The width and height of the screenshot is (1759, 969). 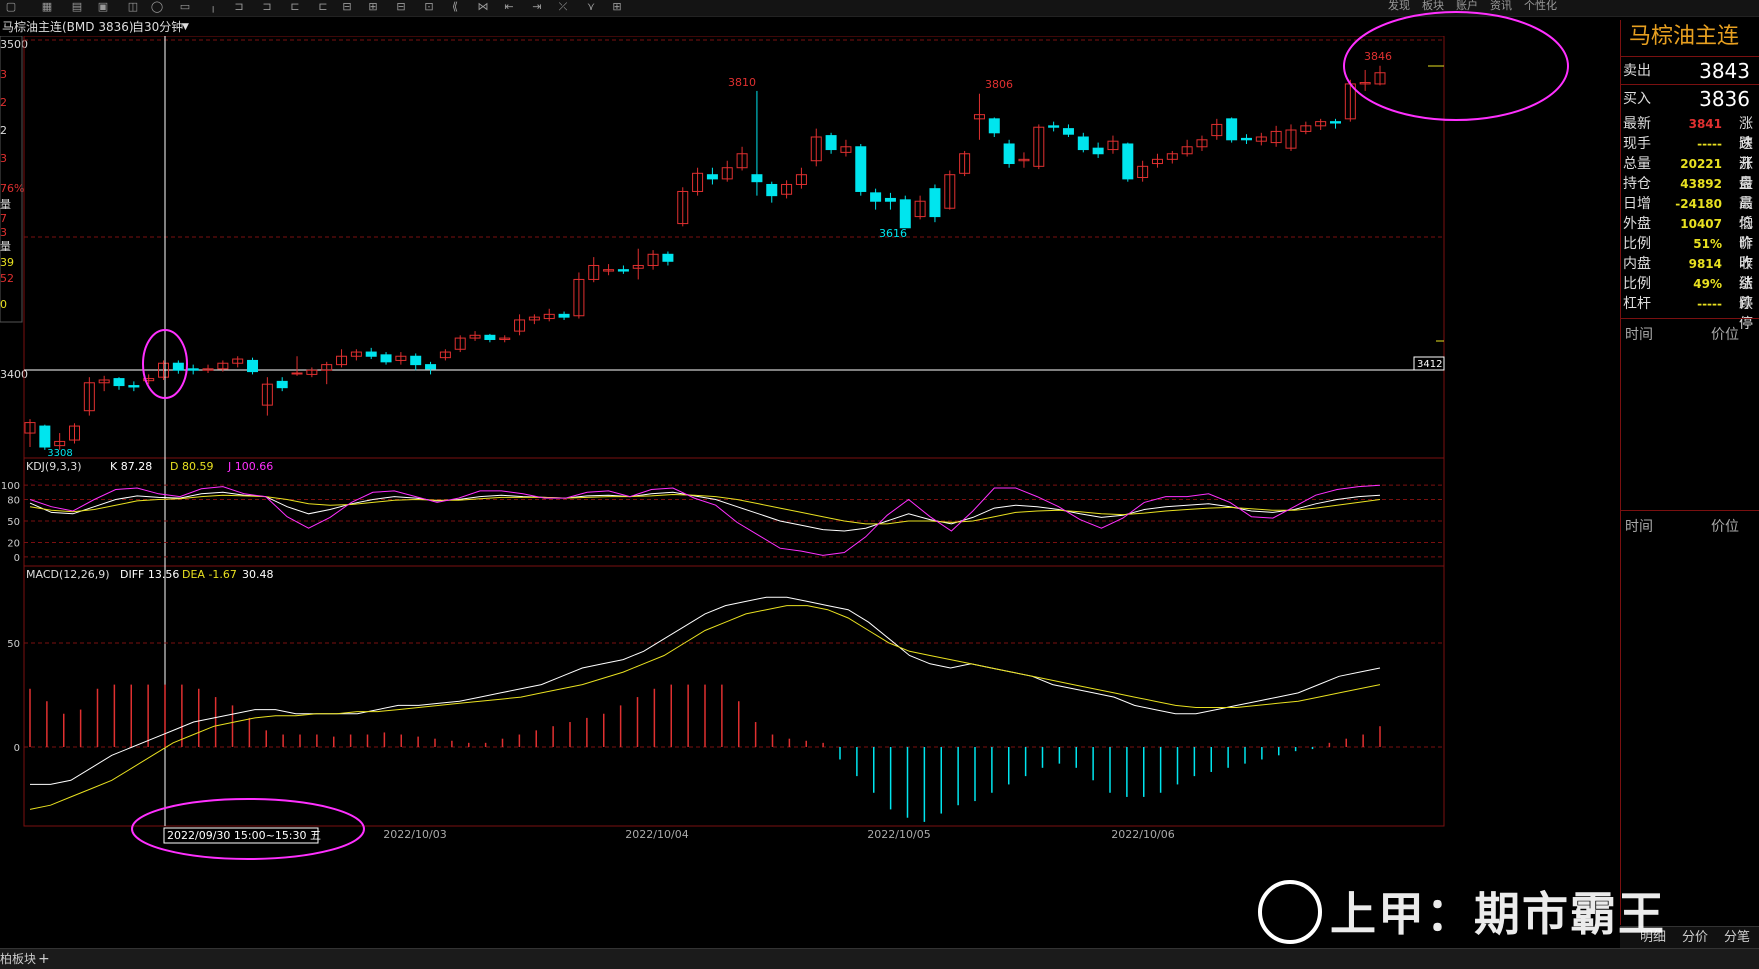 I want to click on quote-value: 10407, so click(x=1701, y=224).